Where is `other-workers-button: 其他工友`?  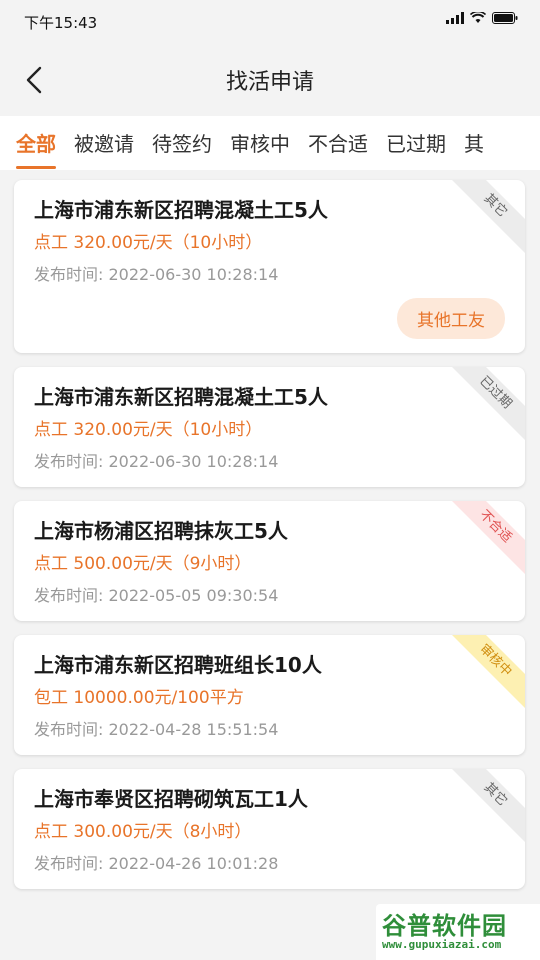 other-workers-button: 其他工友 is located at coordinates (451, 318).